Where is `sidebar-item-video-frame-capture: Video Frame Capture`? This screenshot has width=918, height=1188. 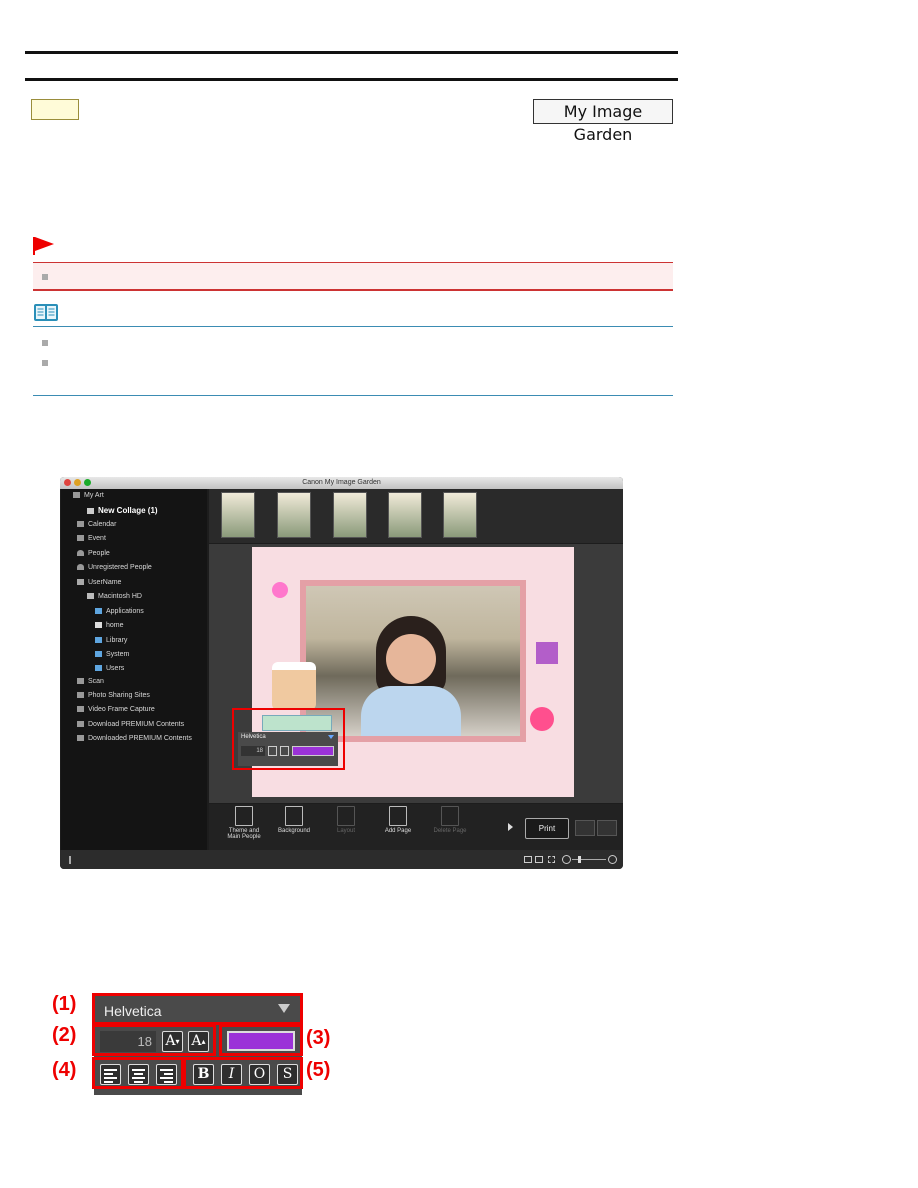
sidebar-item-video-frame-capture: Video Frame Capture is located at coordinates (116, 709).